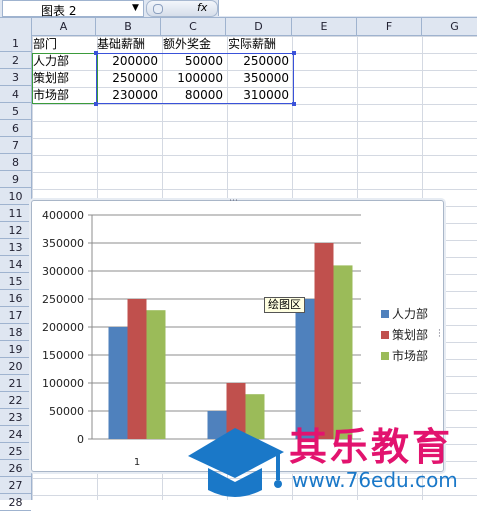  Describe the element at coordinates (182, 8) in the screenshot. I see `formula-controls: fx` at that location.